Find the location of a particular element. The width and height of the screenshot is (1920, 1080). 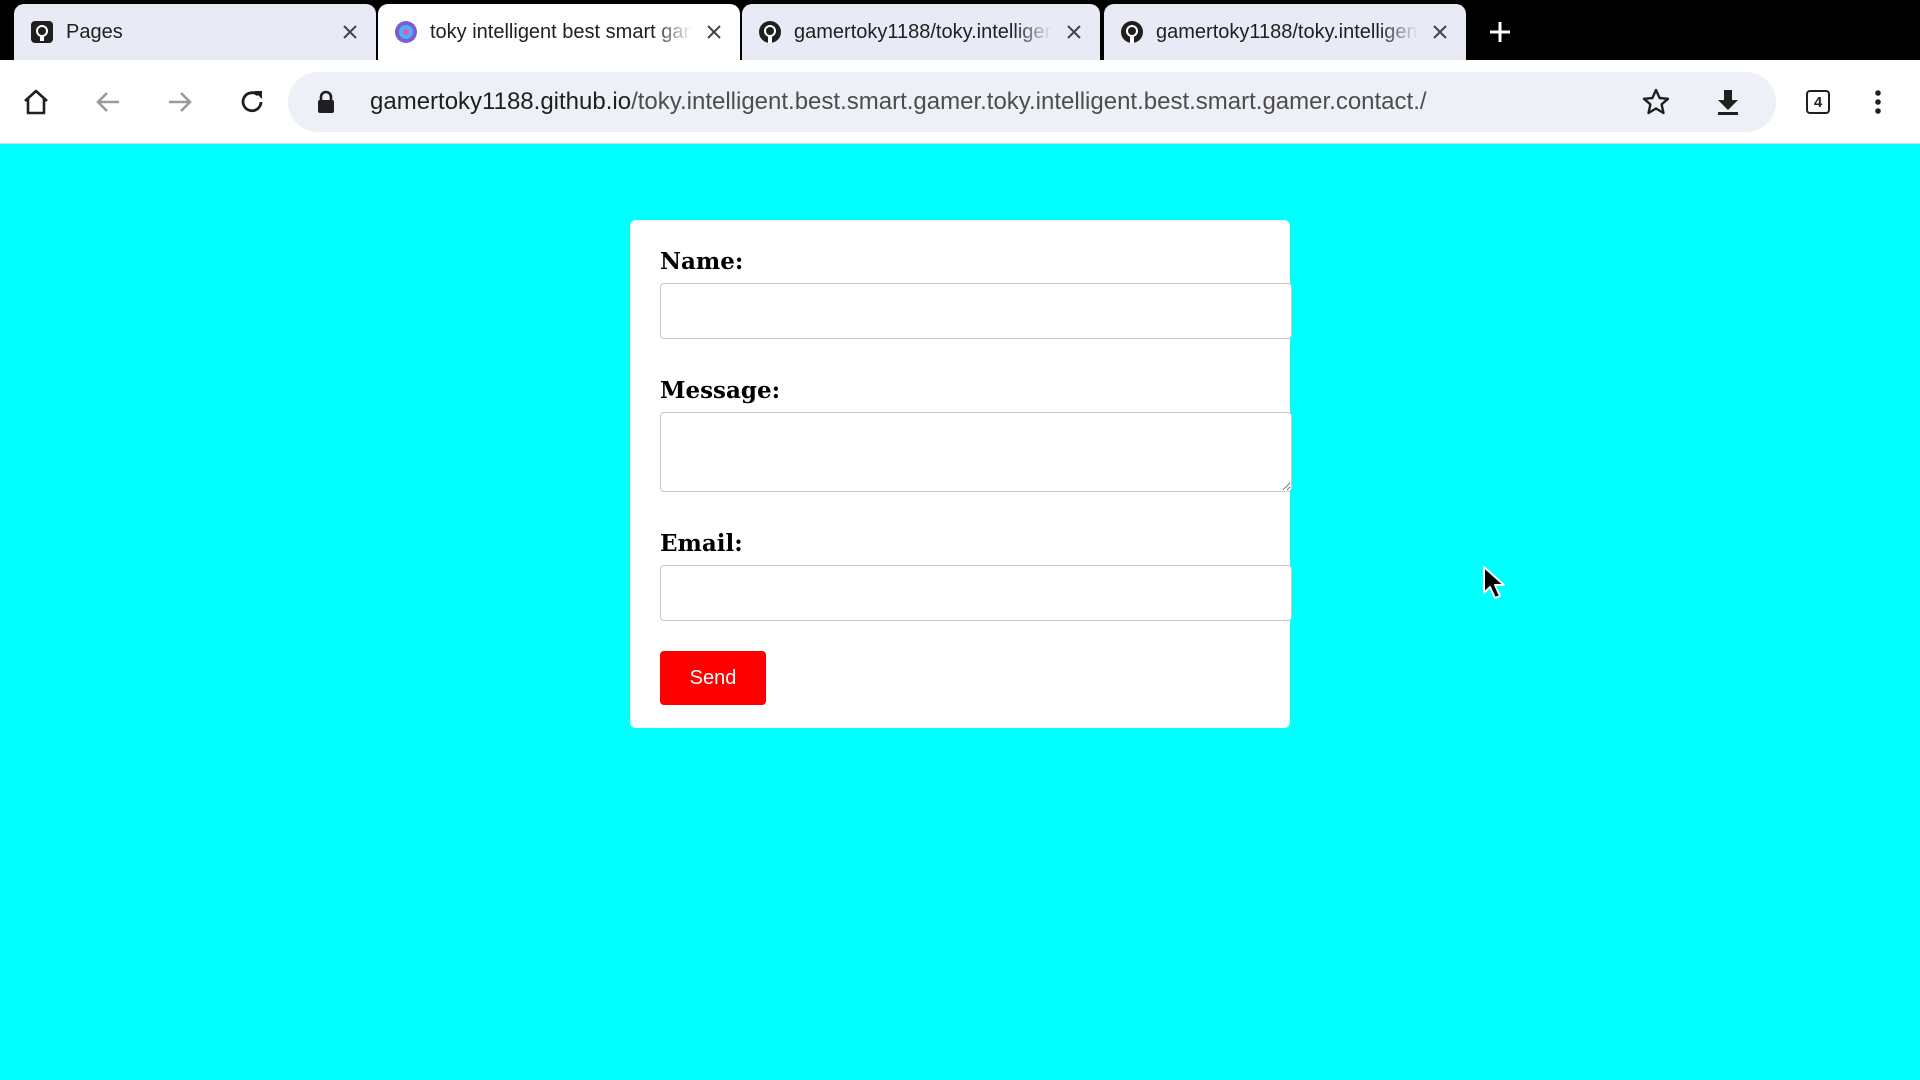

tab-title: Pages is located at coordinates (94, 31).